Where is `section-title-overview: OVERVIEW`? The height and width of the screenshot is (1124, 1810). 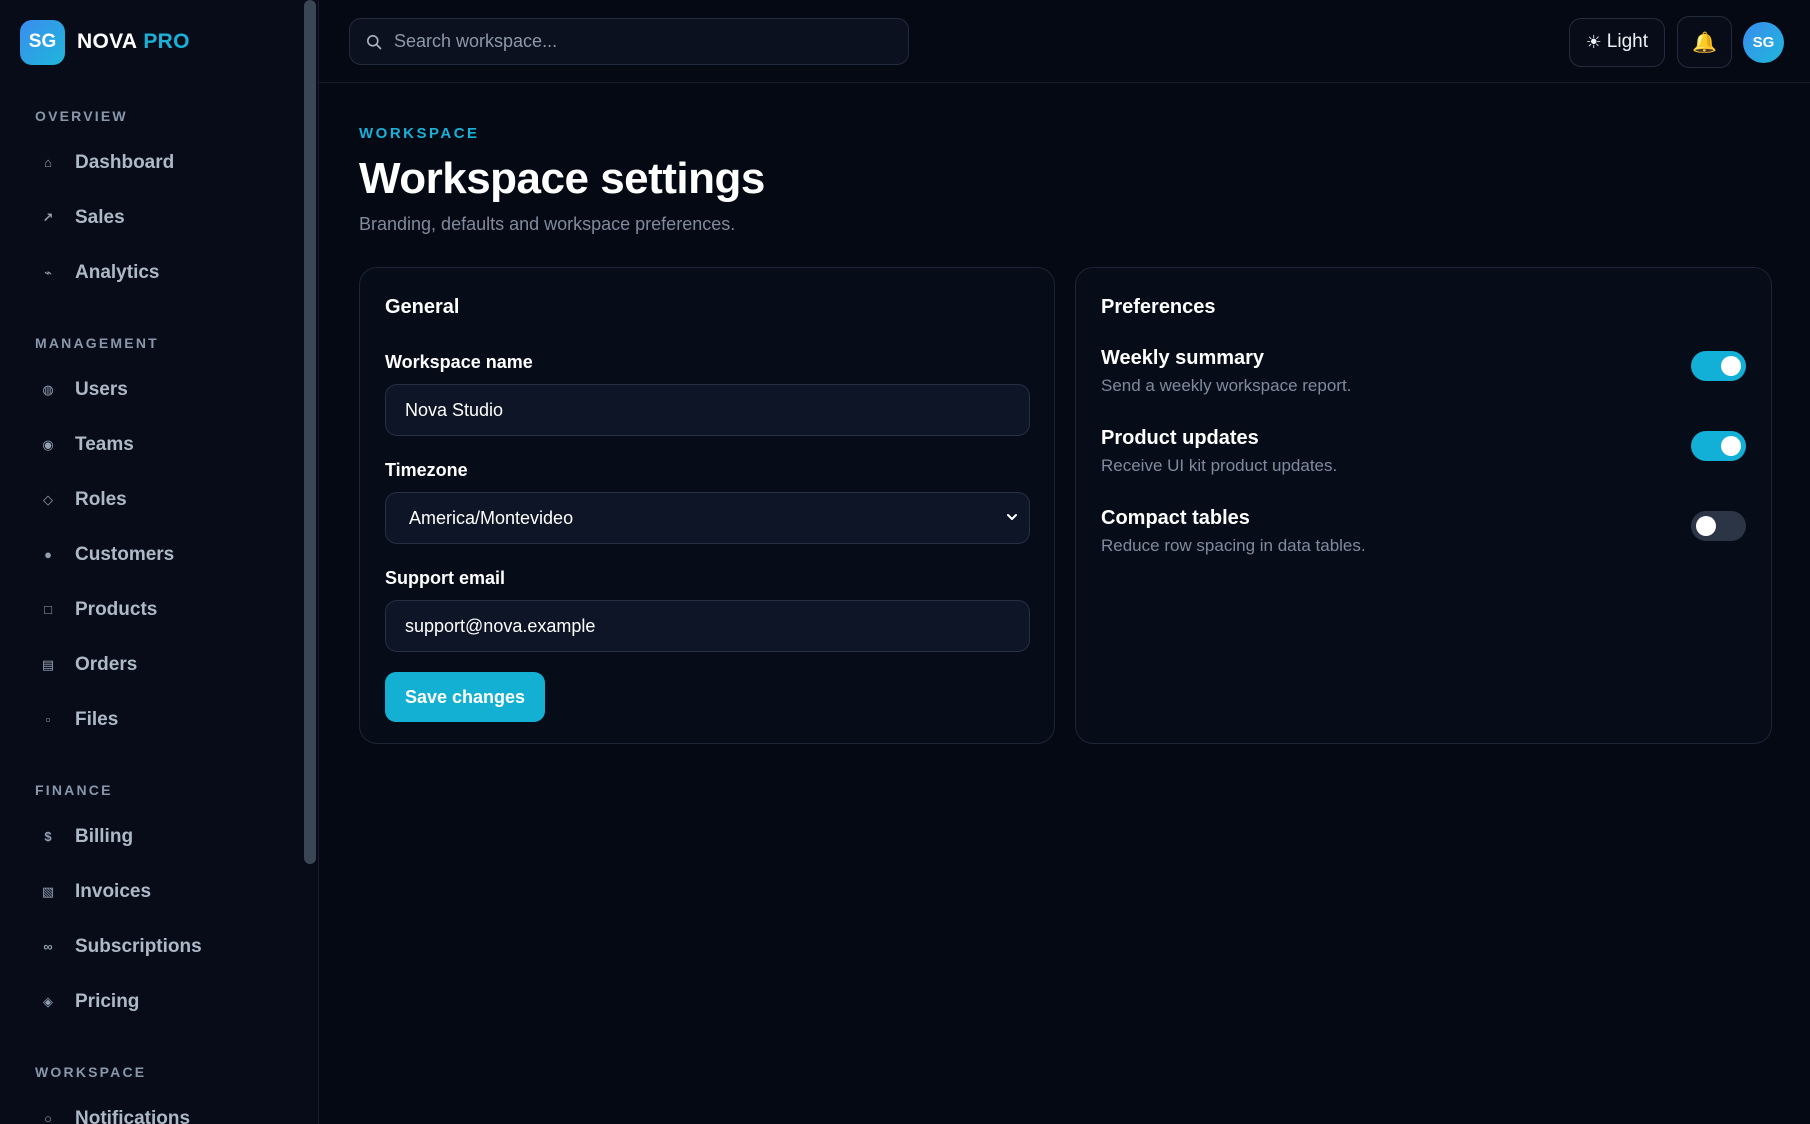
section-title-overview: OVERVIEW is located at coordinates (81, 116).